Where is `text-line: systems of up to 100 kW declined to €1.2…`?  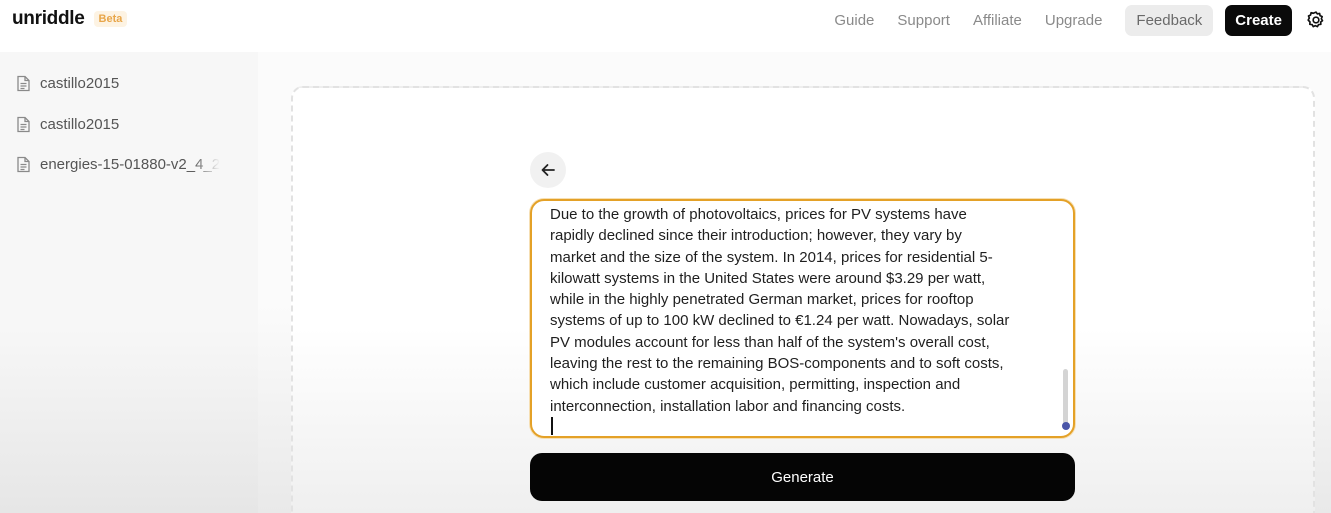
text-line: systems of up to 100 kW declined to €1.2… is located at coordinates (780, 321).